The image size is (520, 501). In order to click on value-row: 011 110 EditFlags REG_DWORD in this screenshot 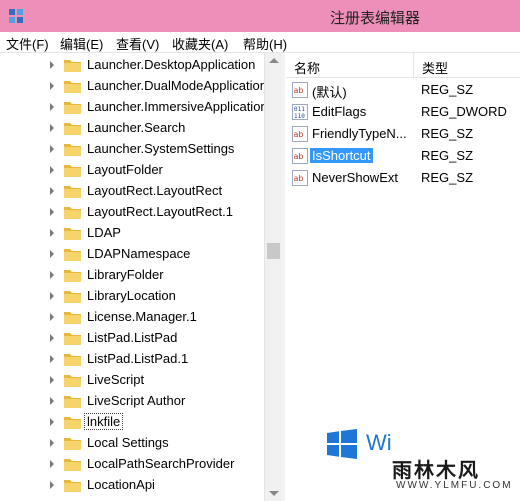, I will do `click(403, 112)`.